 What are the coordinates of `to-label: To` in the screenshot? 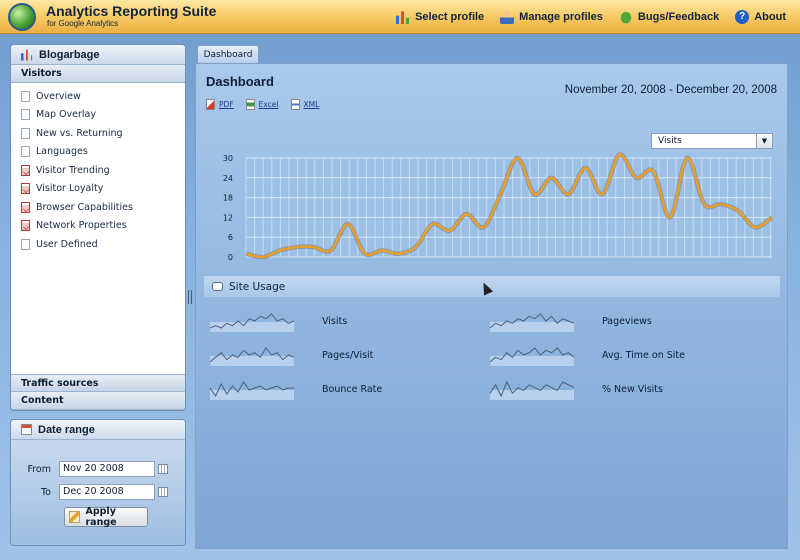 It's located at (45, 492).